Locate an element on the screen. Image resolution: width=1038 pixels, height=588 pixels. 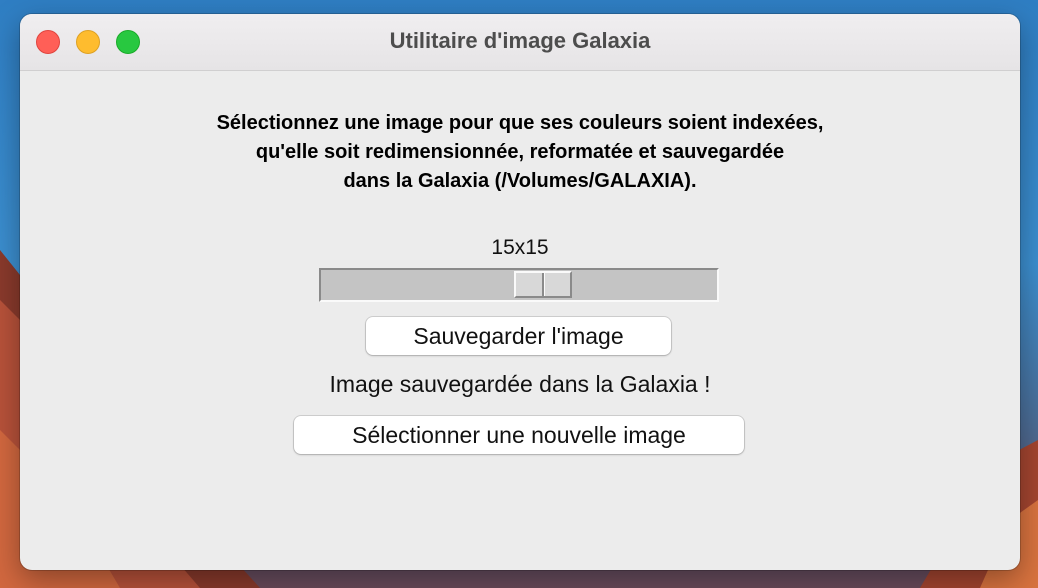
size-value-label: 15x15 is located at coordinates (520, 247).